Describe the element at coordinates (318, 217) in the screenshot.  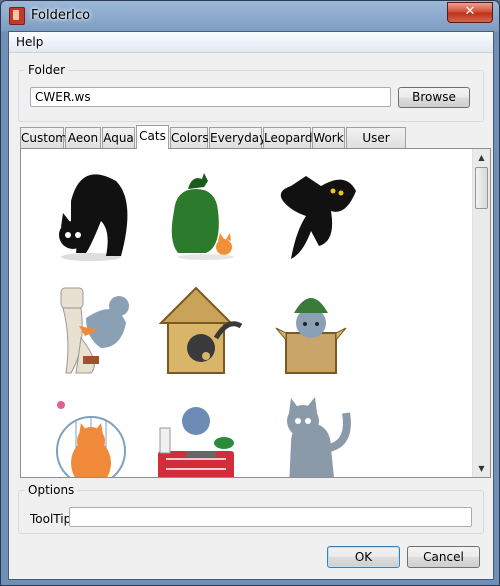
I see `bat-cat-art` at that location.